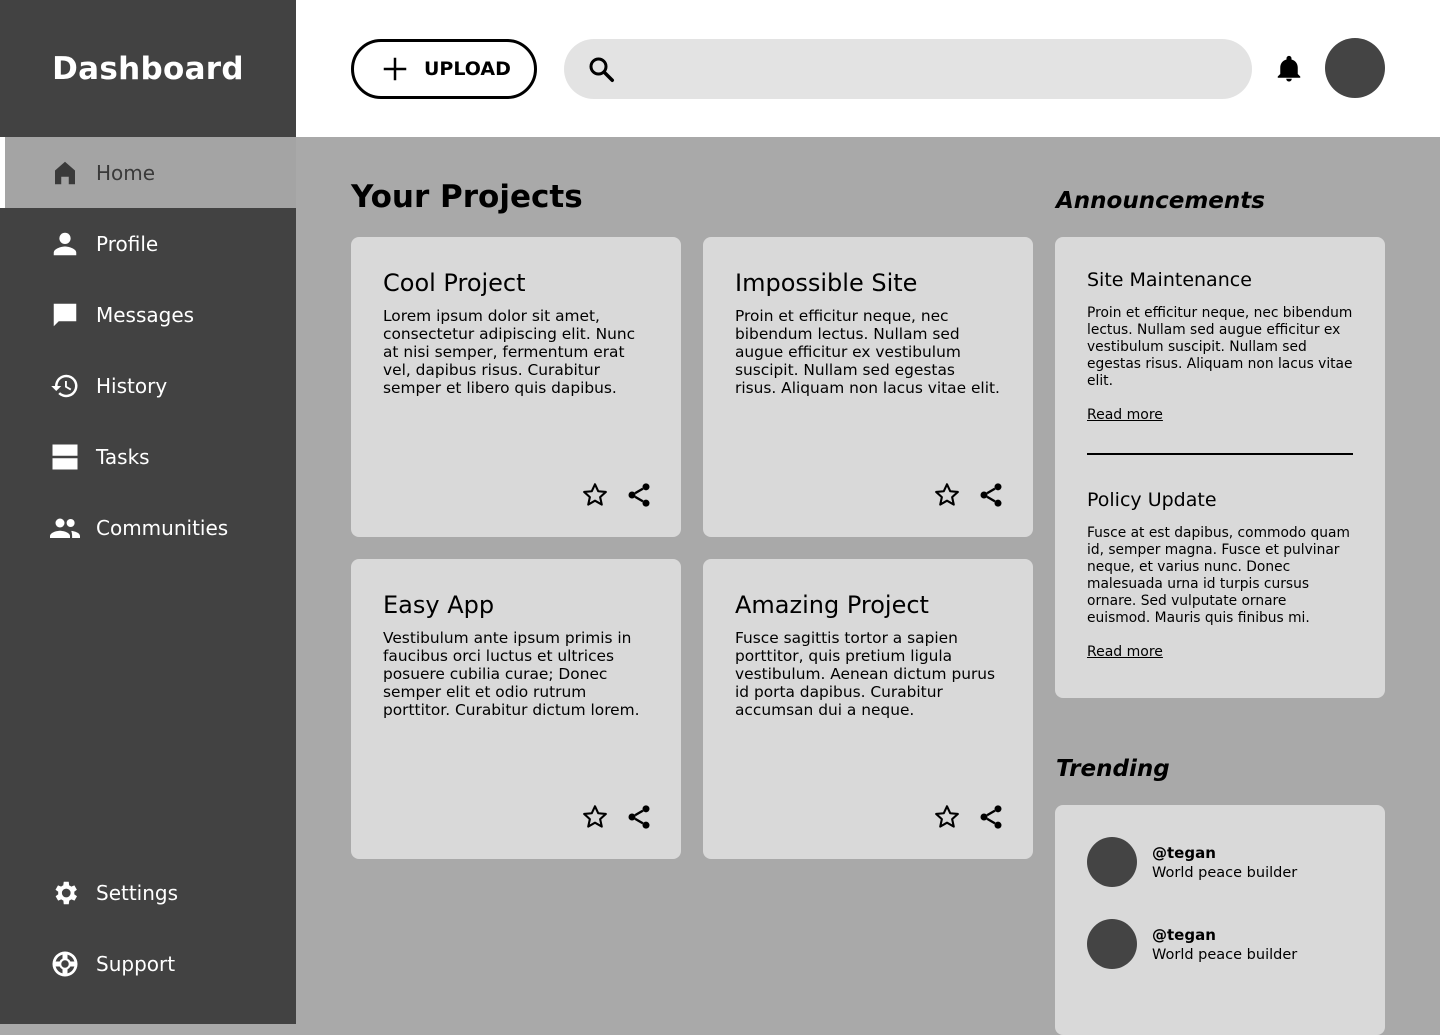 The width and height of the screenshot is (1440, 1035). What do you see at coordinates (65, 528) in the screenshot?
I see `people-icon` at bounding box center [65, 528].